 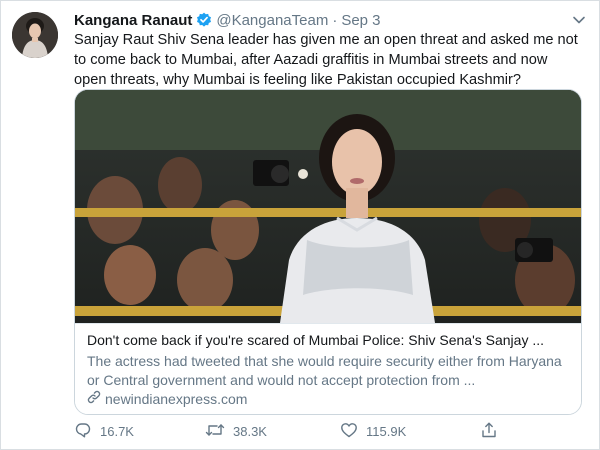 I want to click on like-button: 115.9K, so click(x=373, y=431).